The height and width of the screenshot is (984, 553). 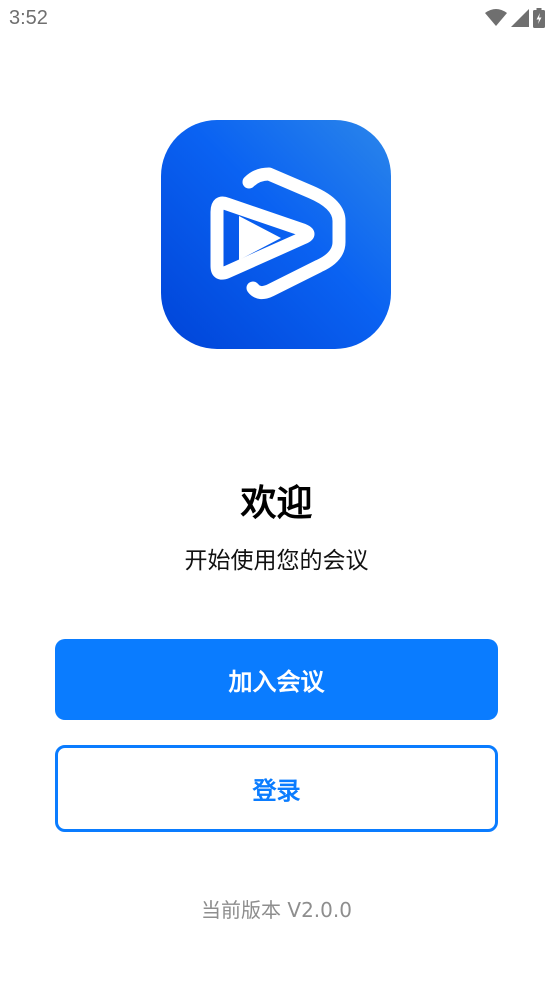 I want to click on signal-icon, so click(x=520, y=20).